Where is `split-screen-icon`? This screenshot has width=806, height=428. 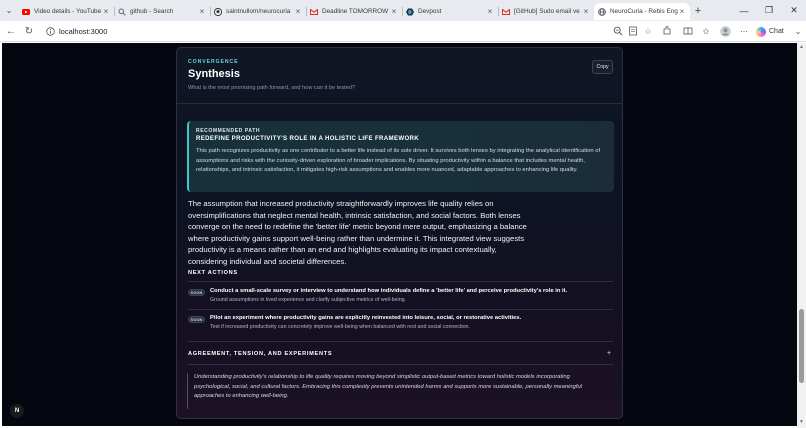 split-screen-icon is located at coordinates (688, 31).